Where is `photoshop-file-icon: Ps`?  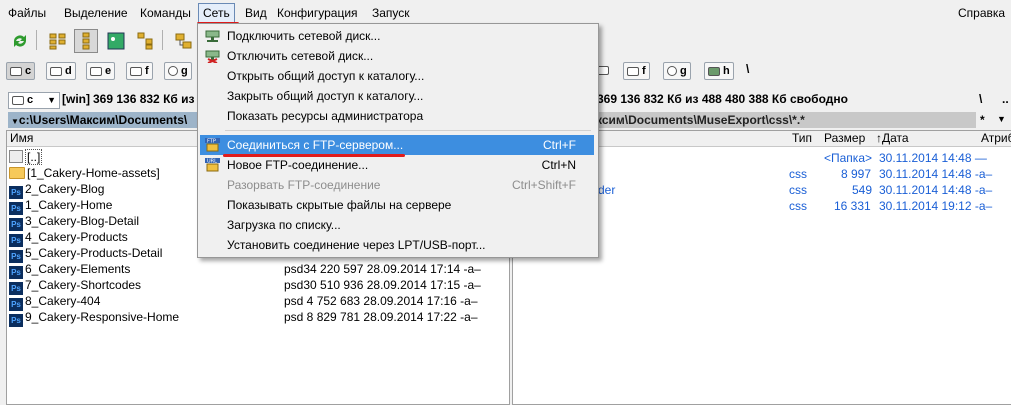 photoshop-file-icon: Ps is located at coordinates (16, 320).